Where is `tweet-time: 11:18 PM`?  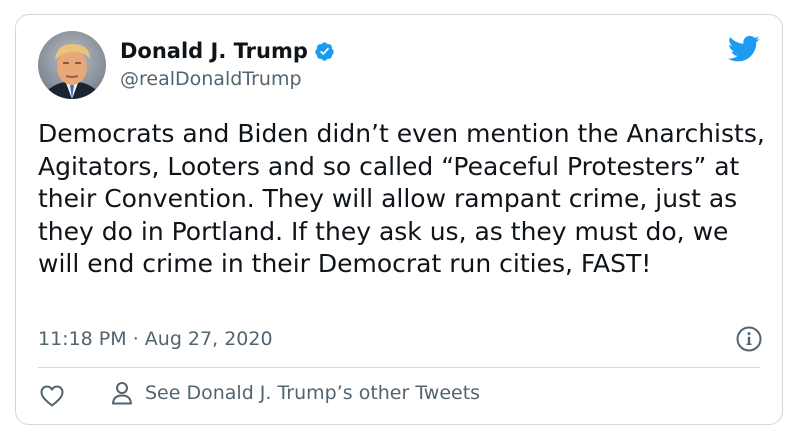 tweet-time: 11:18 PM is located at coordinates (82, 339).